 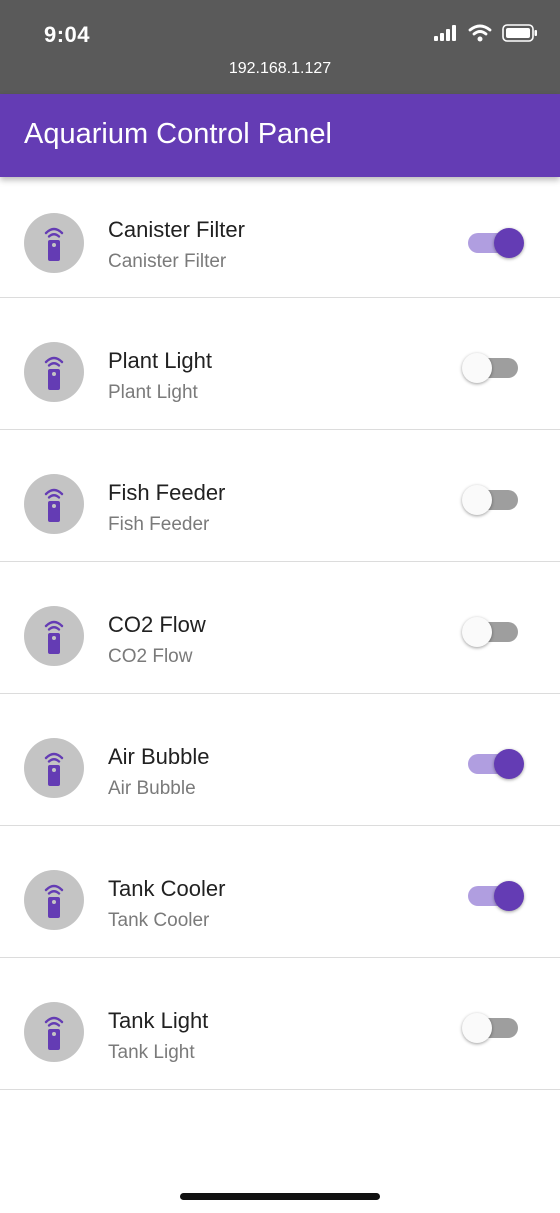 What do you see at coordinates (167, 261) in the screenshot?
I see `device-subtitle: Canister Filter` at bounding box center [167, 261].